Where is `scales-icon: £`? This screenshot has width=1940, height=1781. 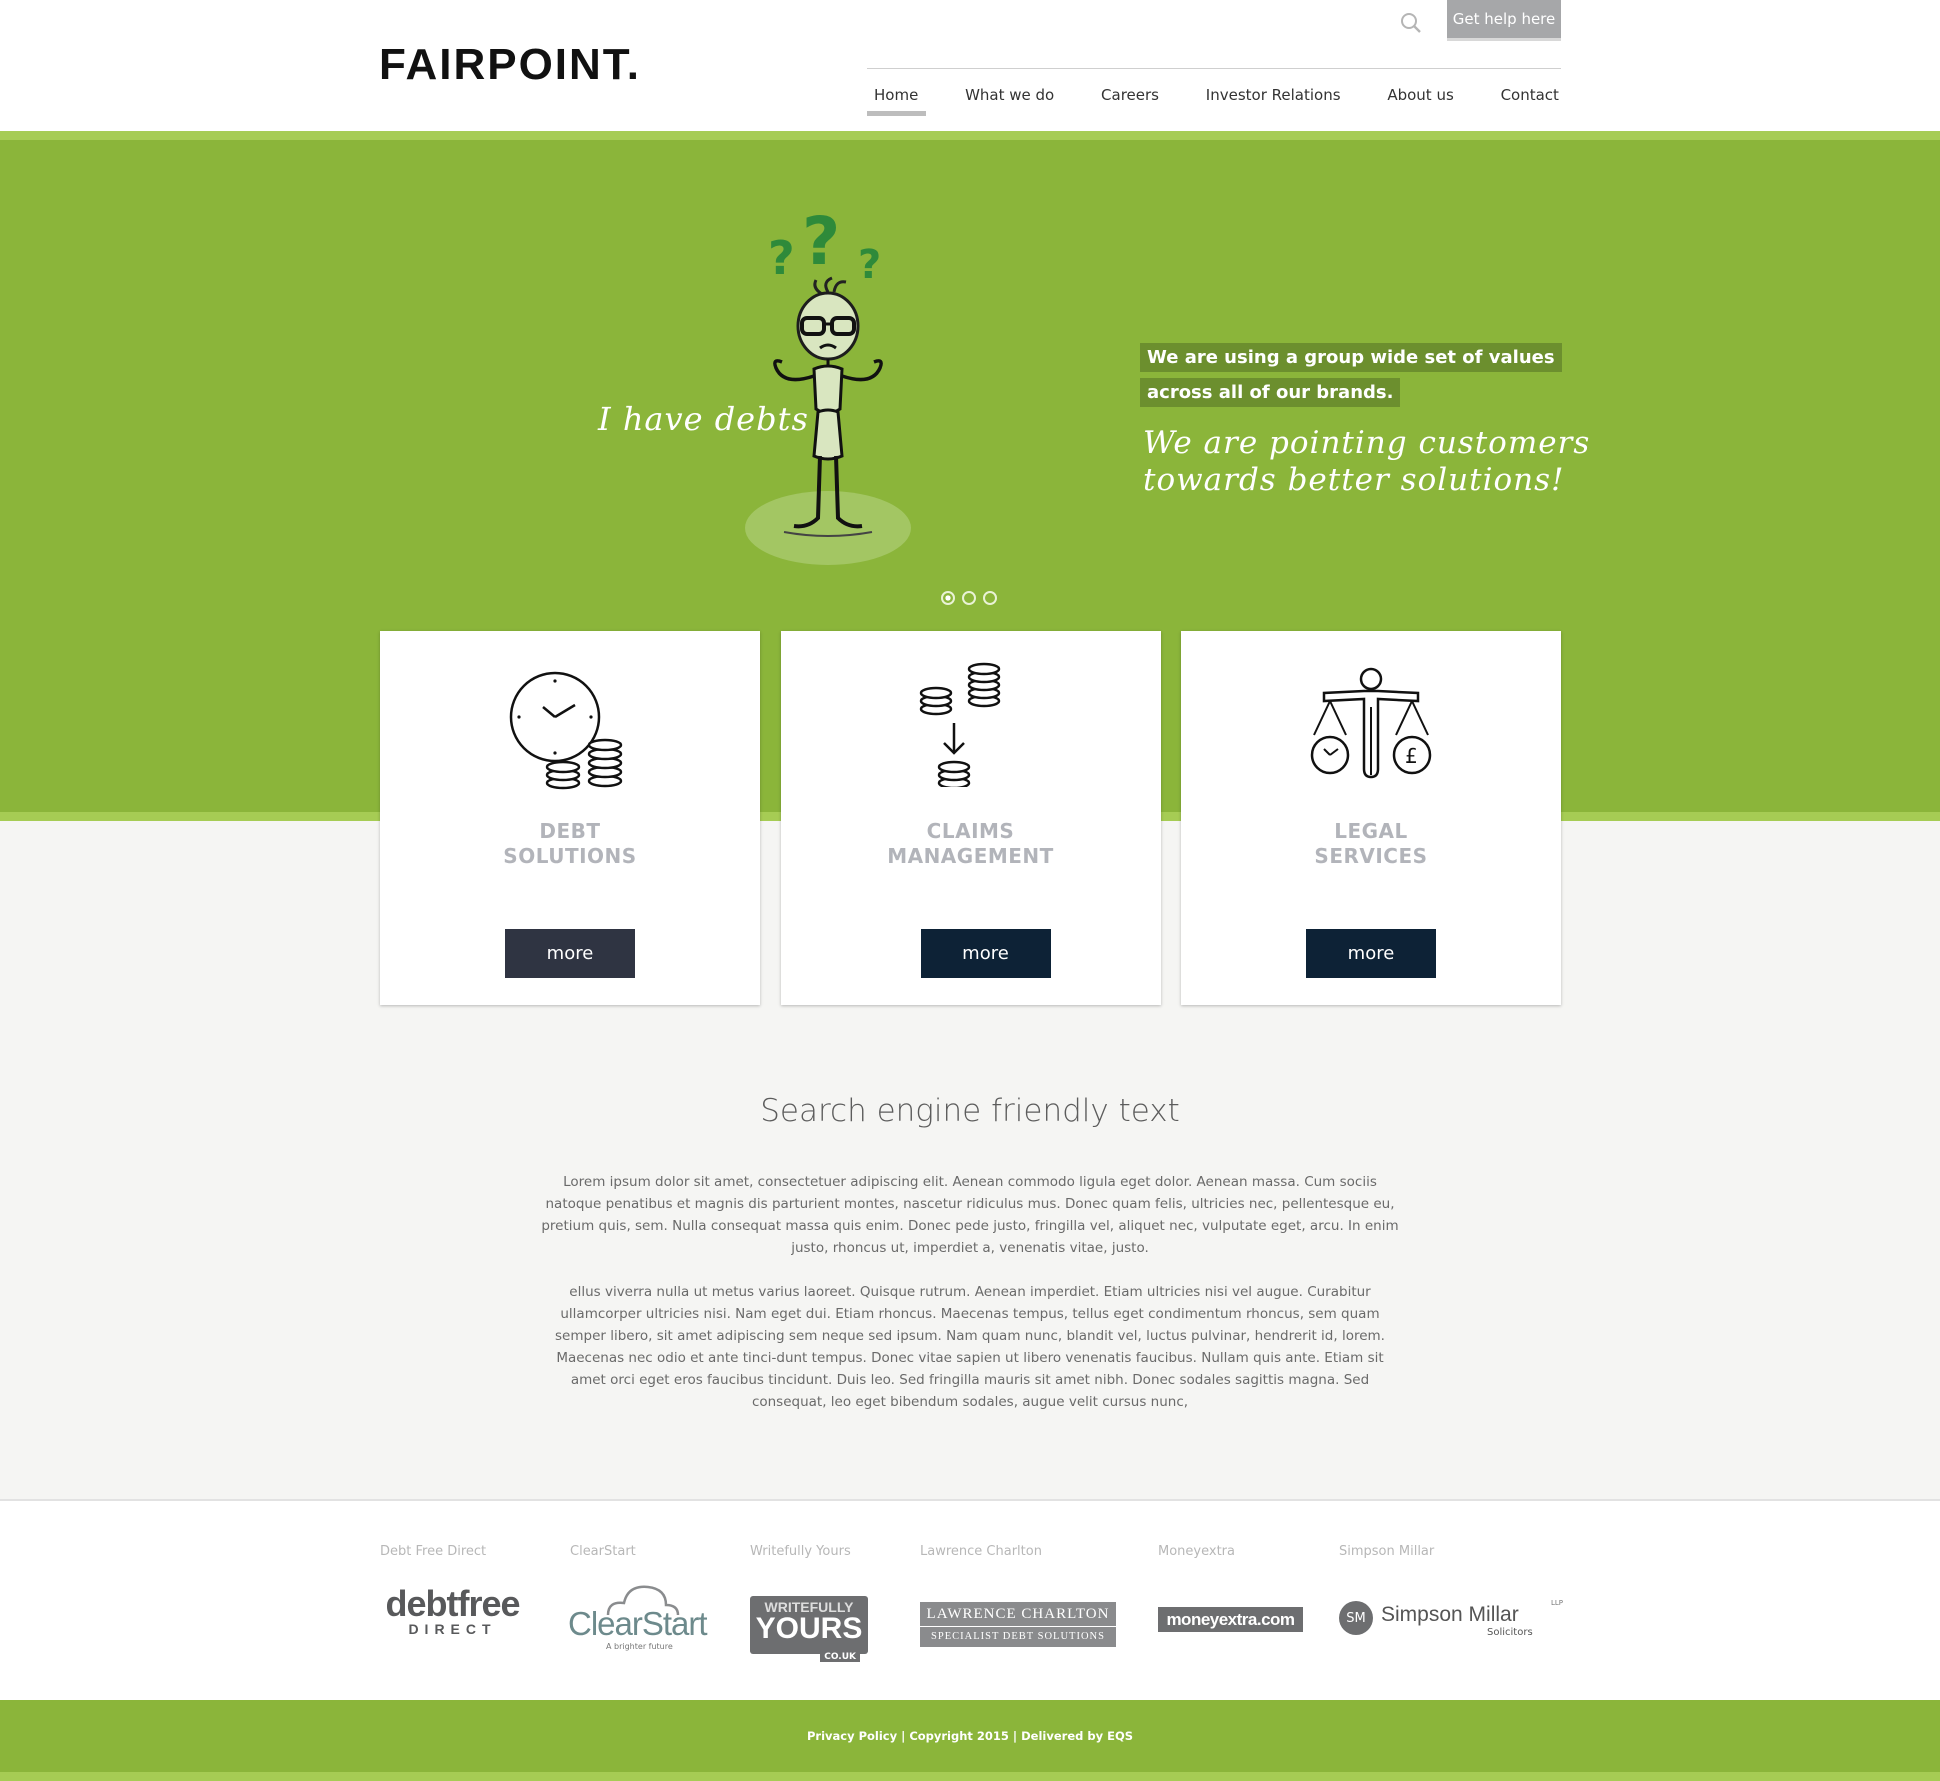 scales-icon: £ is located at coordinates (1371, 732).